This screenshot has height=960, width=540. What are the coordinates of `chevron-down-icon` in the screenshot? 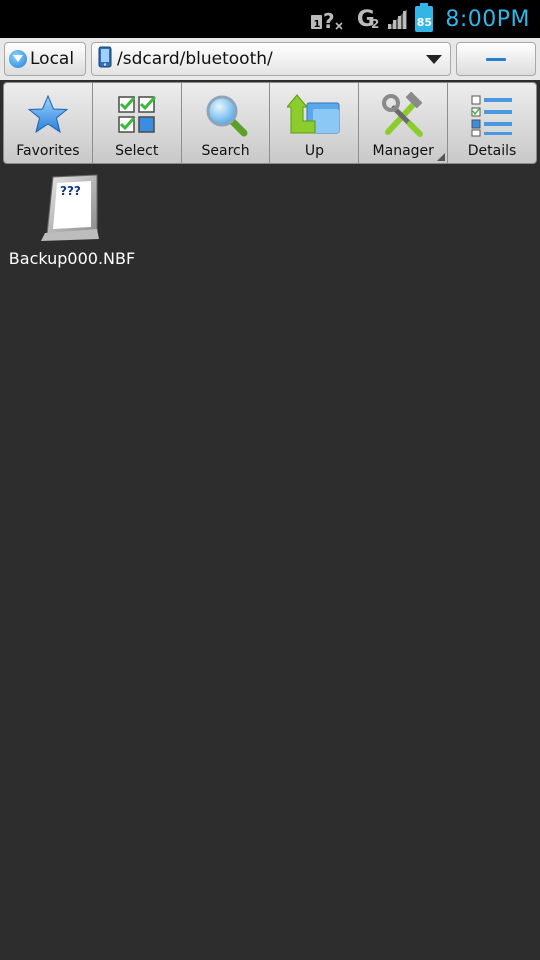 It's located at (18, 59).